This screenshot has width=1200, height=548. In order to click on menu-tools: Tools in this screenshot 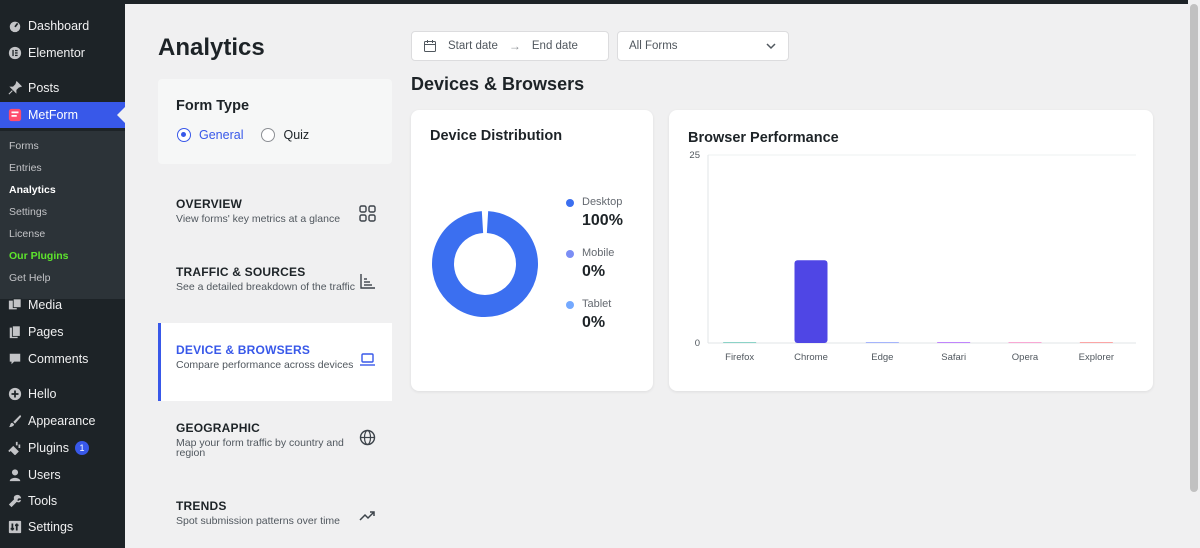, I will do `click(62, 501)`.